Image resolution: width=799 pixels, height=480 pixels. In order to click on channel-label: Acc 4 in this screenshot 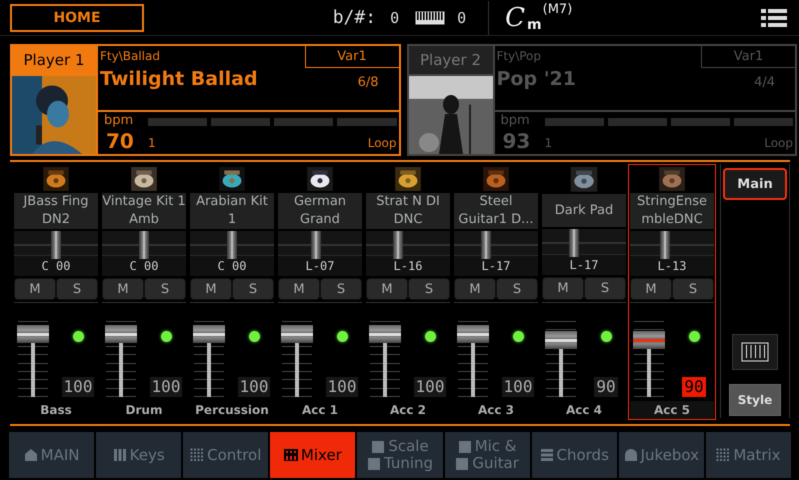, I will do `click(584, 411)`.